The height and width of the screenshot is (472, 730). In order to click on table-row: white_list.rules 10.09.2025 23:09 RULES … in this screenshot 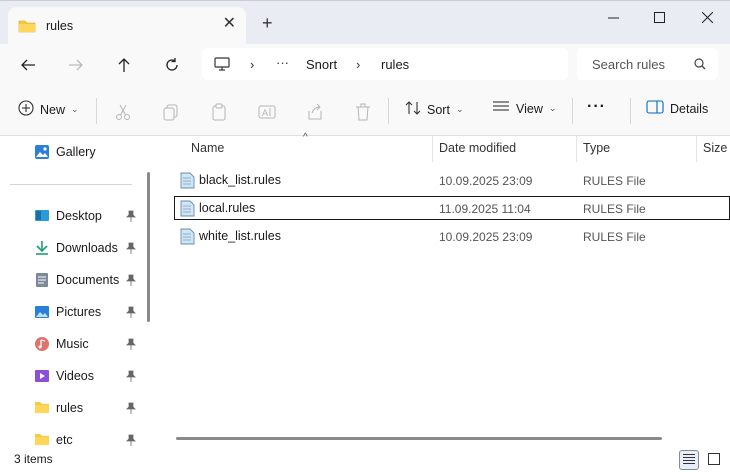, I will do `click(452, 236)`.